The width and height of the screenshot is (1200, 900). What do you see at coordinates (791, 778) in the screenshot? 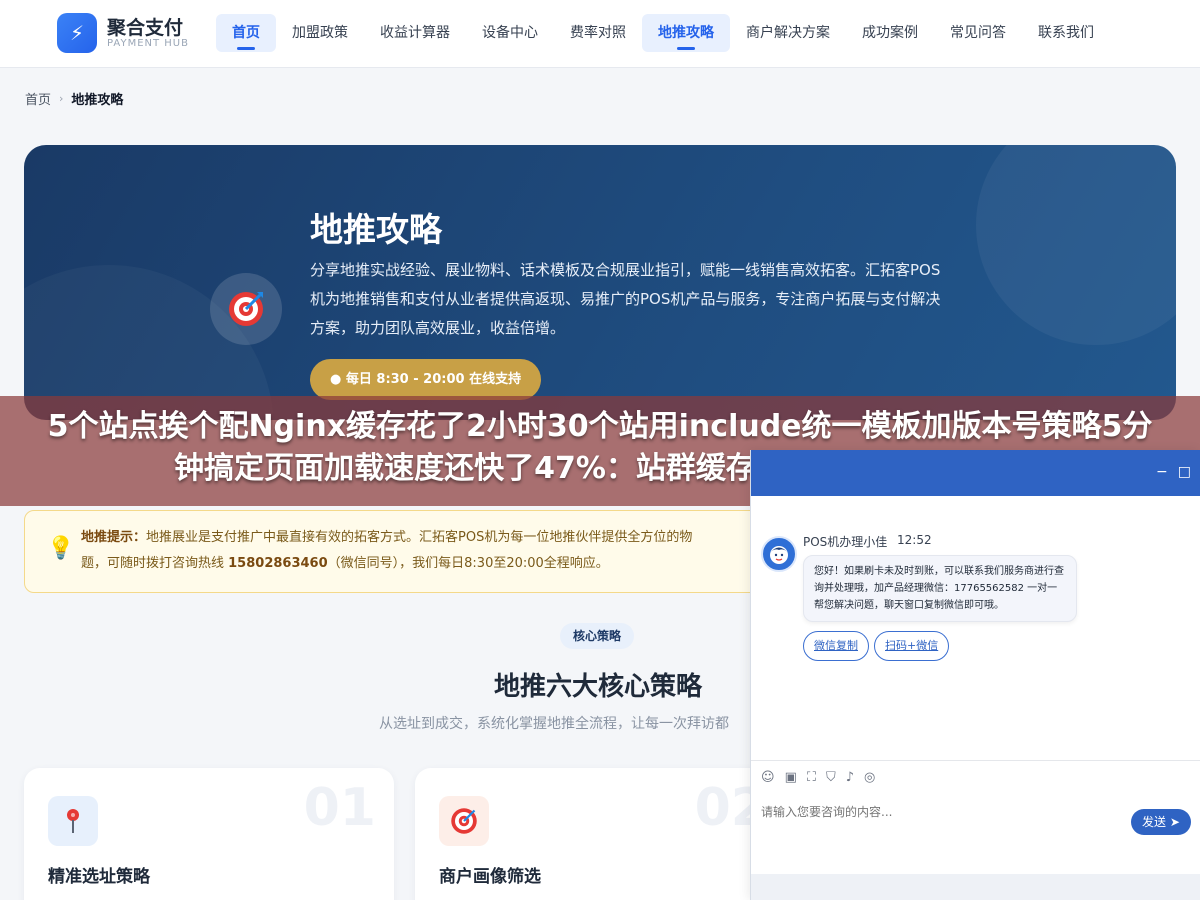
I see `image-icon: ▣` at bounding box center [791, 778].